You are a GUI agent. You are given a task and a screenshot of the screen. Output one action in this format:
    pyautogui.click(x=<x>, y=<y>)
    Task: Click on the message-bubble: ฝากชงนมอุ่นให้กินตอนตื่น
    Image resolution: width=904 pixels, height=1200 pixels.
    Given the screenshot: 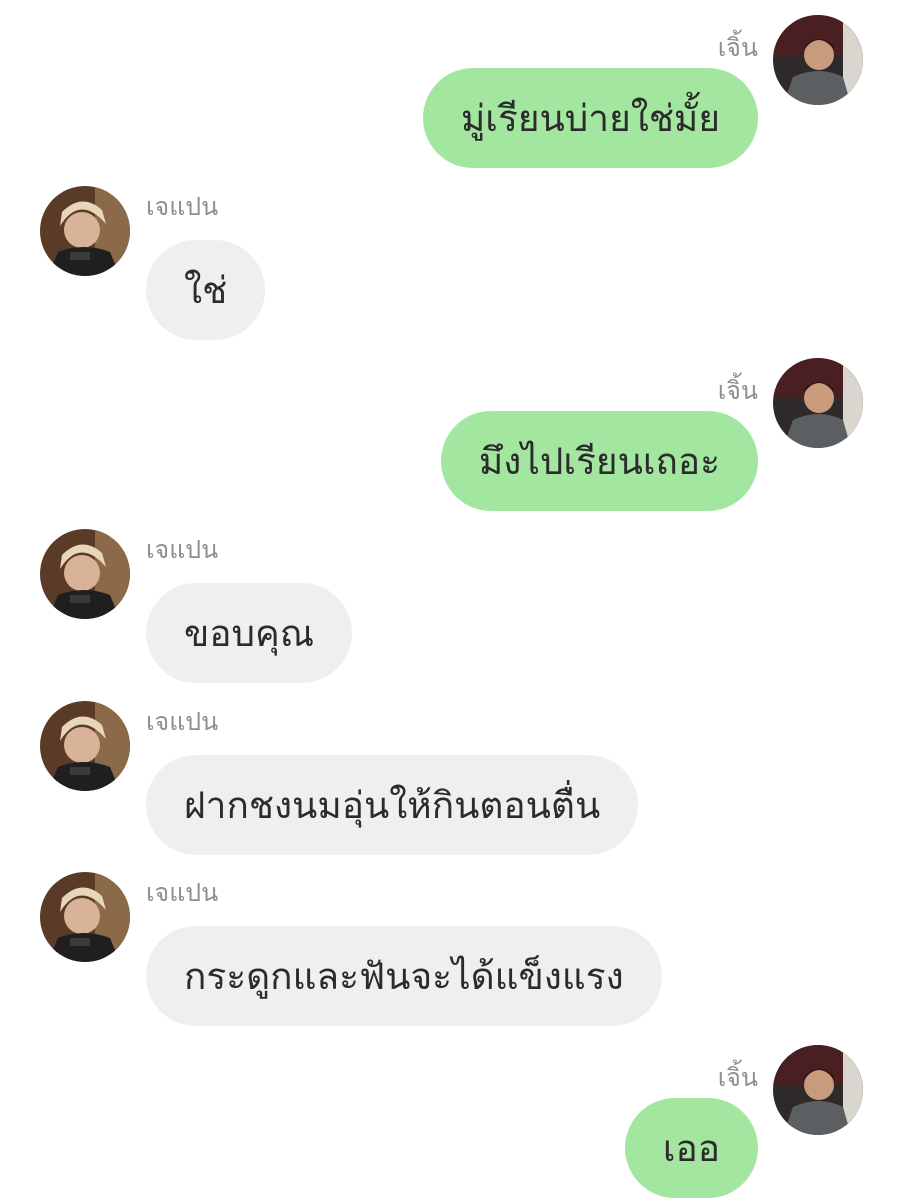 What is the action you would take?
    pyautogui.click(x=392, y=805)
    